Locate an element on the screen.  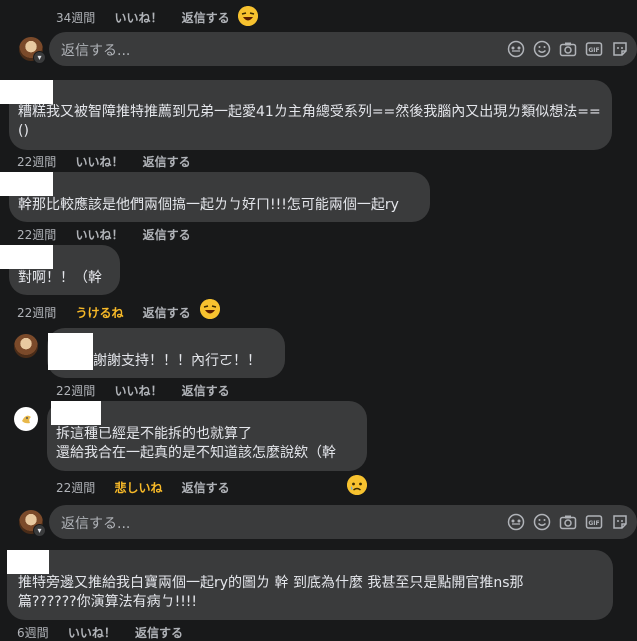
comment-text: 拆這種已經是不能拆的也就算了 is located at coordinates (154, 434).